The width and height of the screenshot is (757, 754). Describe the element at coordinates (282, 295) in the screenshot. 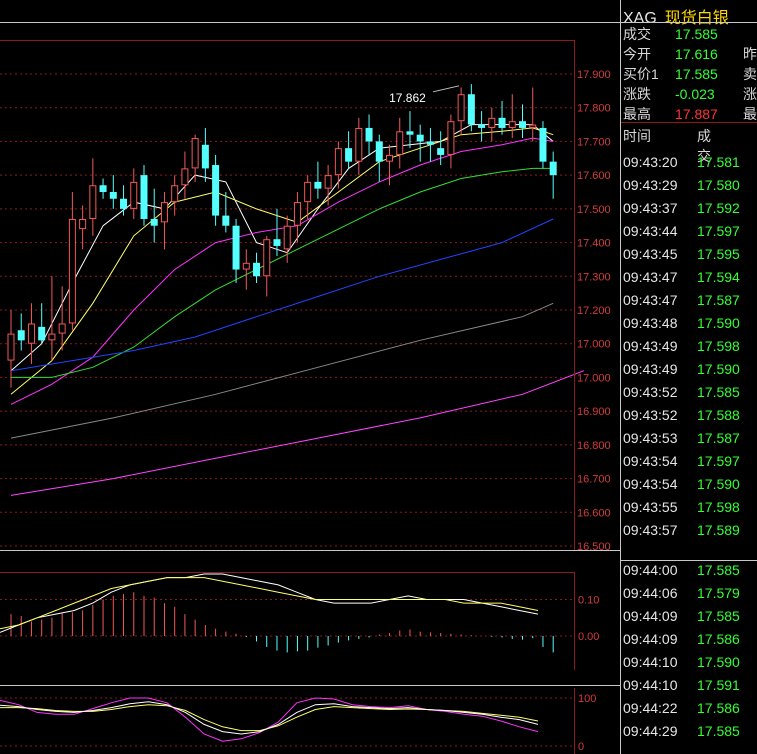

I see `ma60-line` at that location.